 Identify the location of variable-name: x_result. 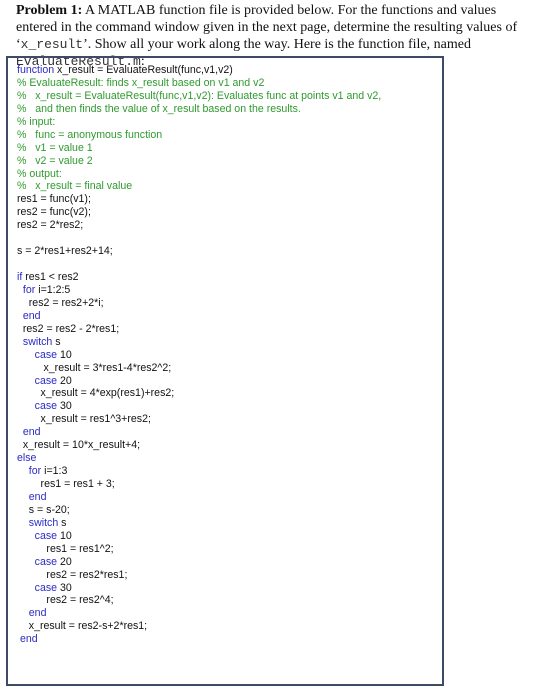
(52, 44).